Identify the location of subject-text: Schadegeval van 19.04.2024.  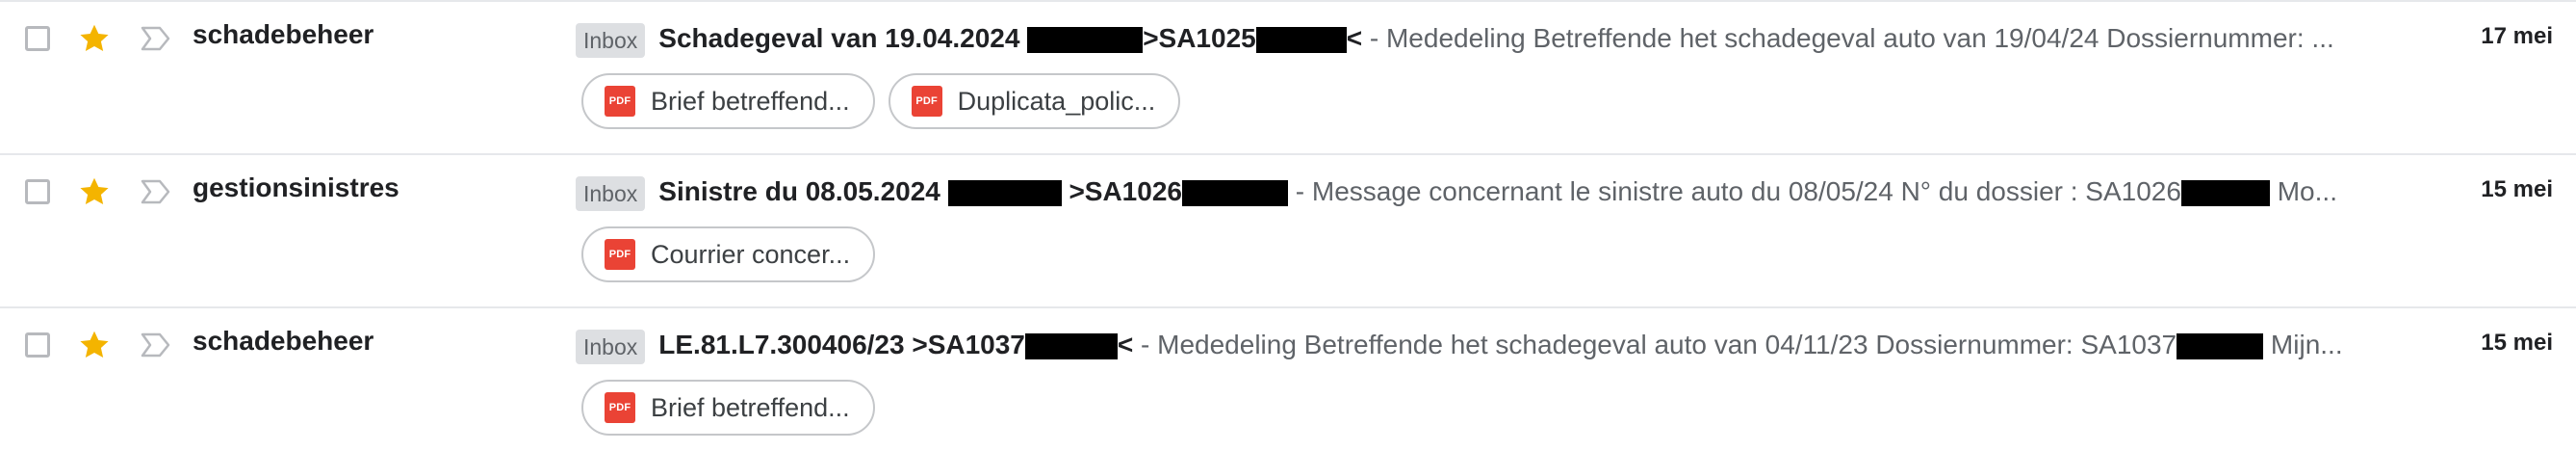
(843, 38).